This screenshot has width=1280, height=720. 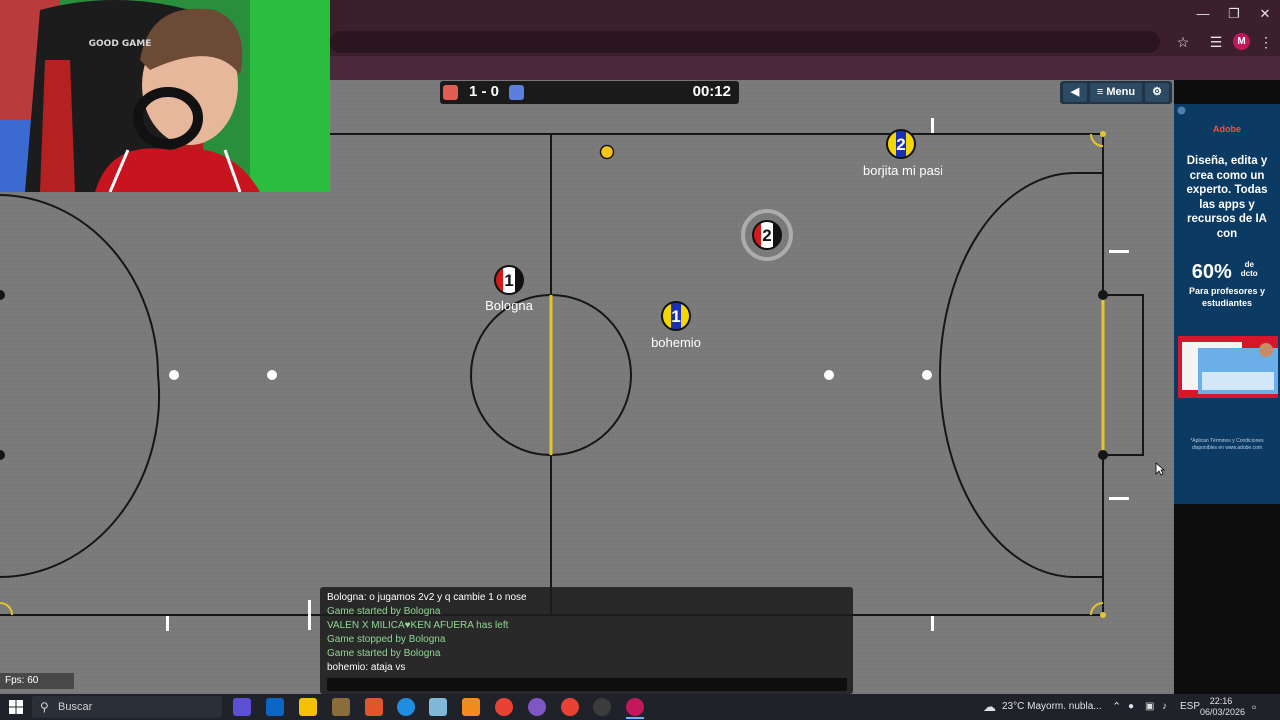 What do you see at coordinates (676, 342) in the screenshot?
I see `player-name: bohemio` at bounding box center [676, 342].